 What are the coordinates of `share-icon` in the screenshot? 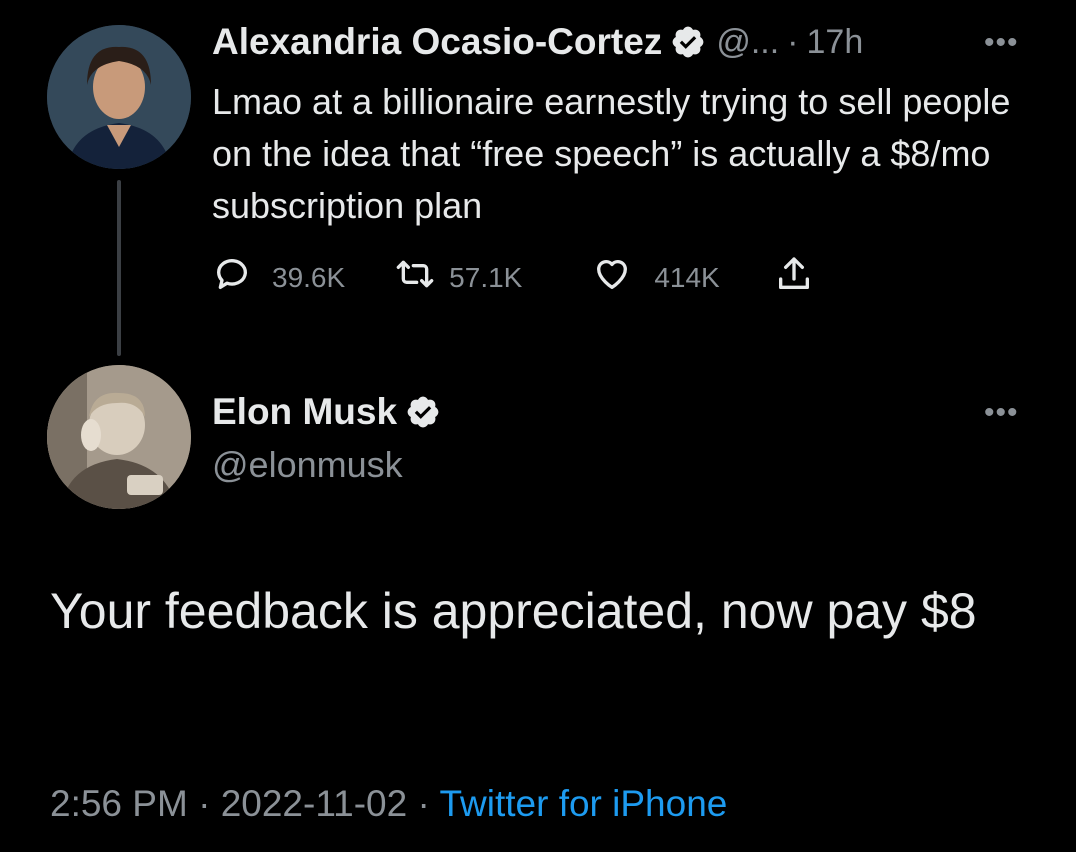 It's located at (794, 277).